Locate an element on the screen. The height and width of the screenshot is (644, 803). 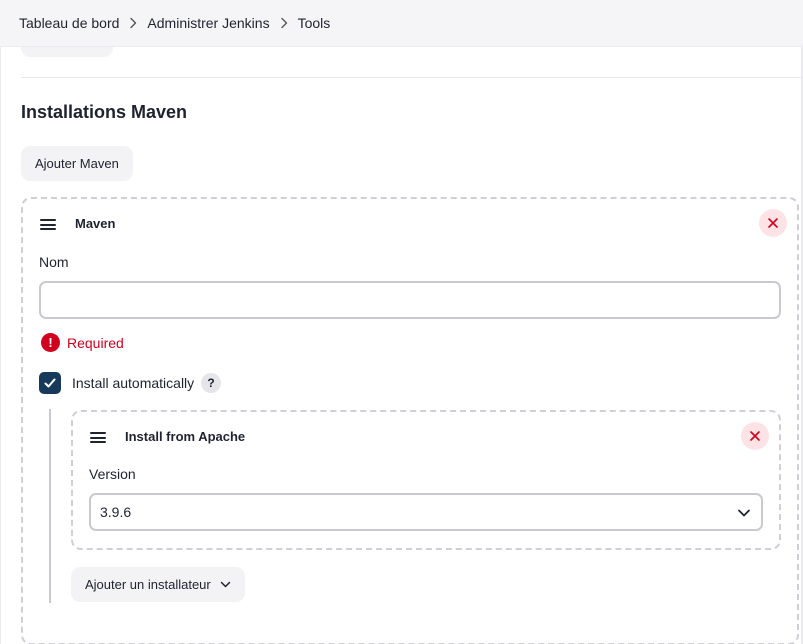
breadcrumb-item-dashboard: Tableau de bord is located at coordinates (69, 23).